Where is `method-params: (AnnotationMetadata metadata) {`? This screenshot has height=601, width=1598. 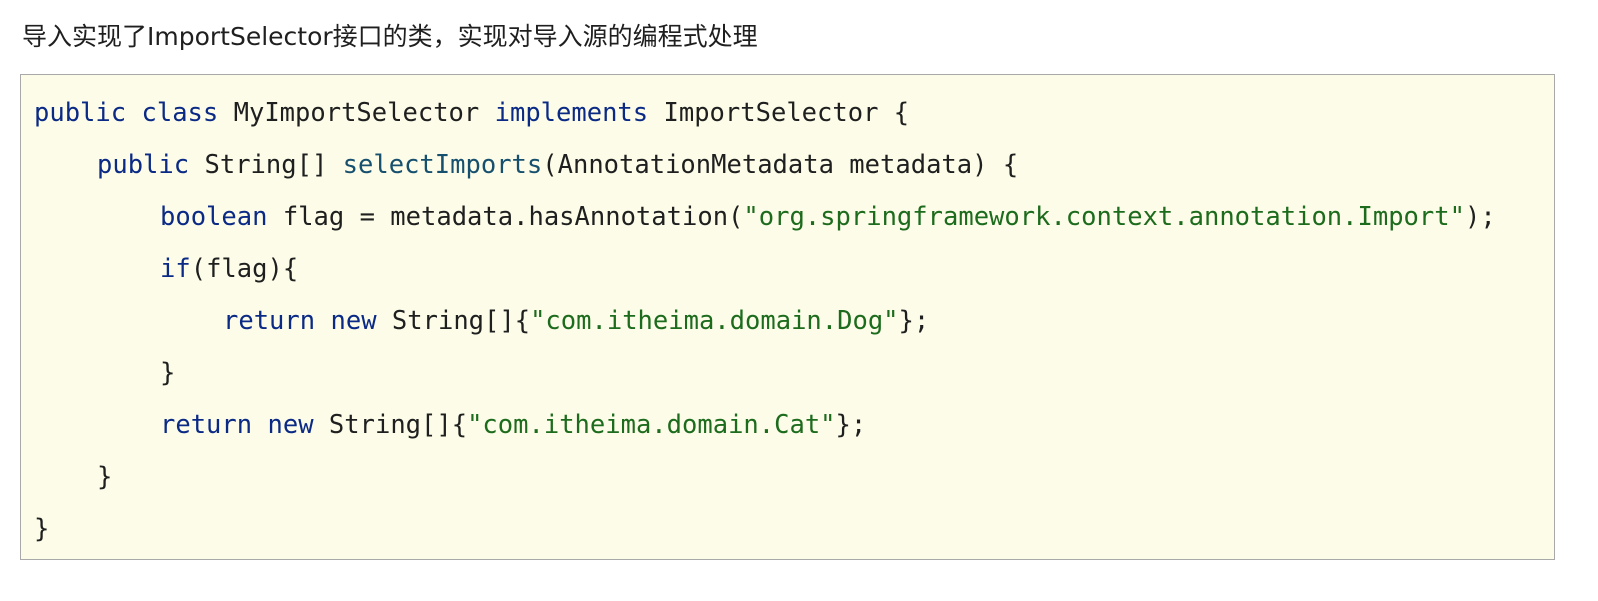 method-params: (AnnotationMetadata metadata) { is located at coordinates (780, 165).